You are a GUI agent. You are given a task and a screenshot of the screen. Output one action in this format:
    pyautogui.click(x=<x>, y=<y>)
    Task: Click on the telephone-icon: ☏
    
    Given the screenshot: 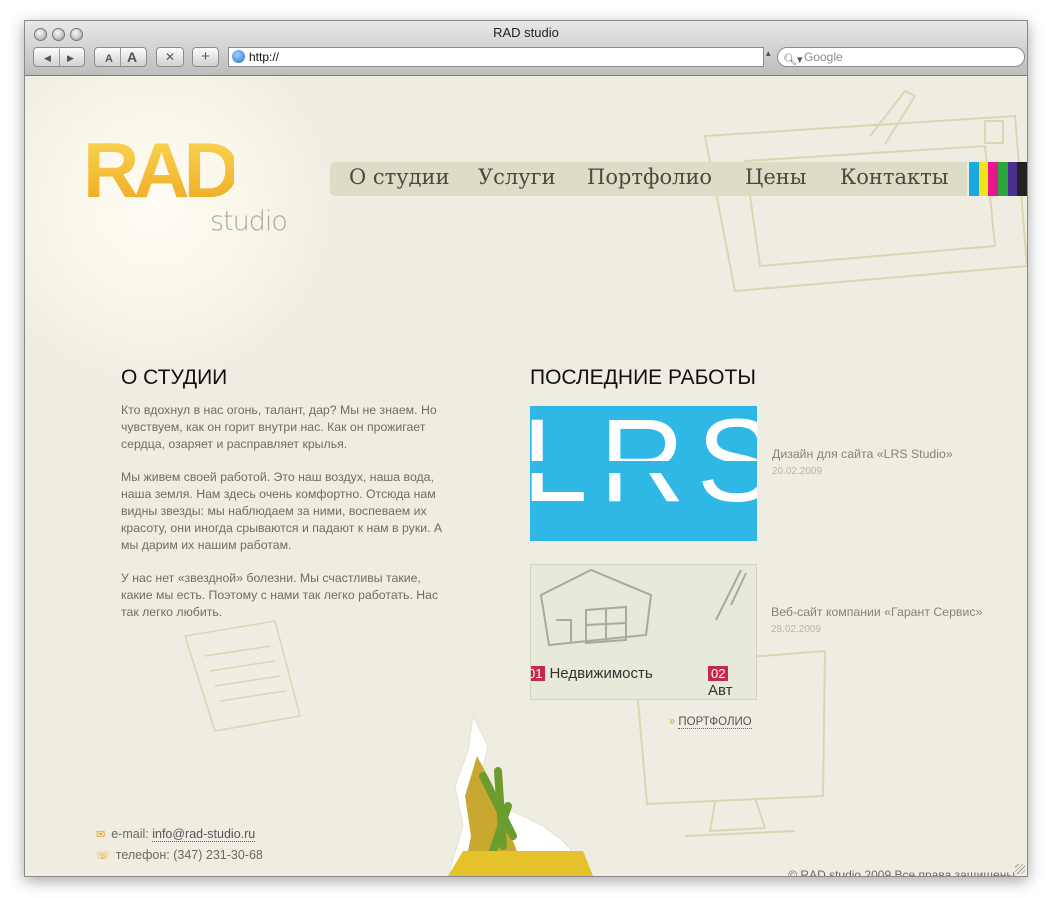 What is the action you would take?
    pyautogui.click(x=103, y=856)
    